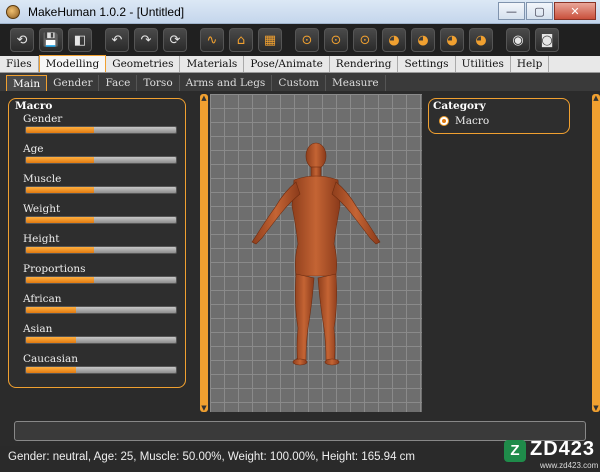 The height and width of the screenshot is (472, 600). Describe the element at coordinates (483, 64) in the screenshot. I see `tab-utilities: Utilities` at that location.